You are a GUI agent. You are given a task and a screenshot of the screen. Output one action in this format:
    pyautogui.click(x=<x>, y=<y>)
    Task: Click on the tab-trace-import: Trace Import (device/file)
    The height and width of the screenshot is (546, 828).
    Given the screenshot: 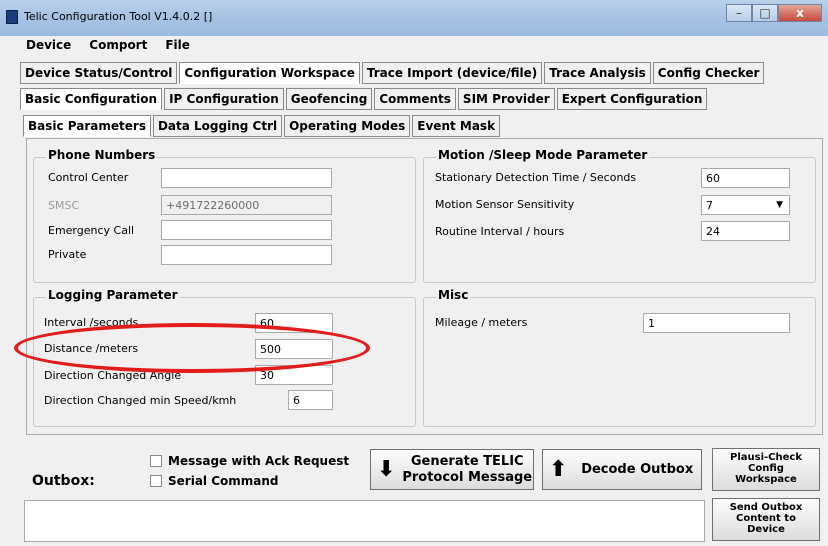 What is the action you would take?
    pyautogui.click(x=452, y=73)
    